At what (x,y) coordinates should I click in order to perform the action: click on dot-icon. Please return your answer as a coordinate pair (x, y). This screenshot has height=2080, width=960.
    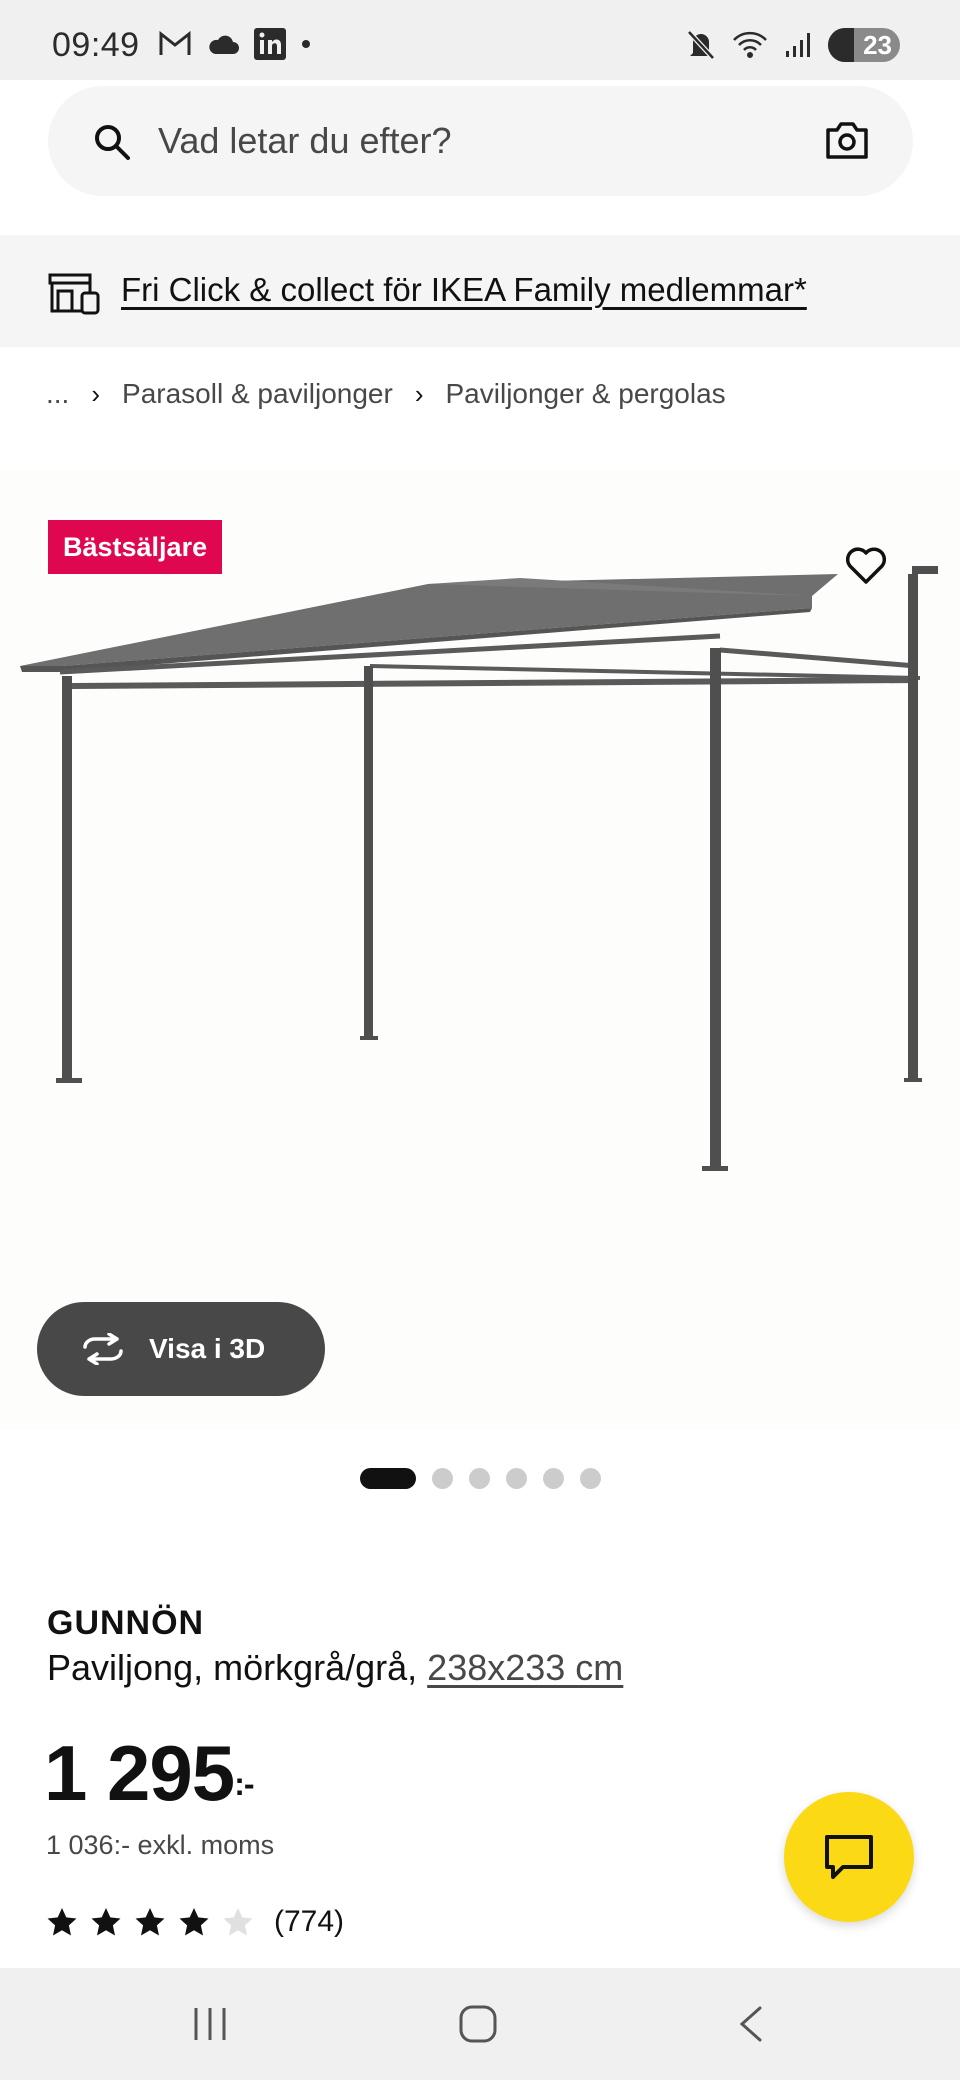
    Looking at the image, I should click on (306, 44).